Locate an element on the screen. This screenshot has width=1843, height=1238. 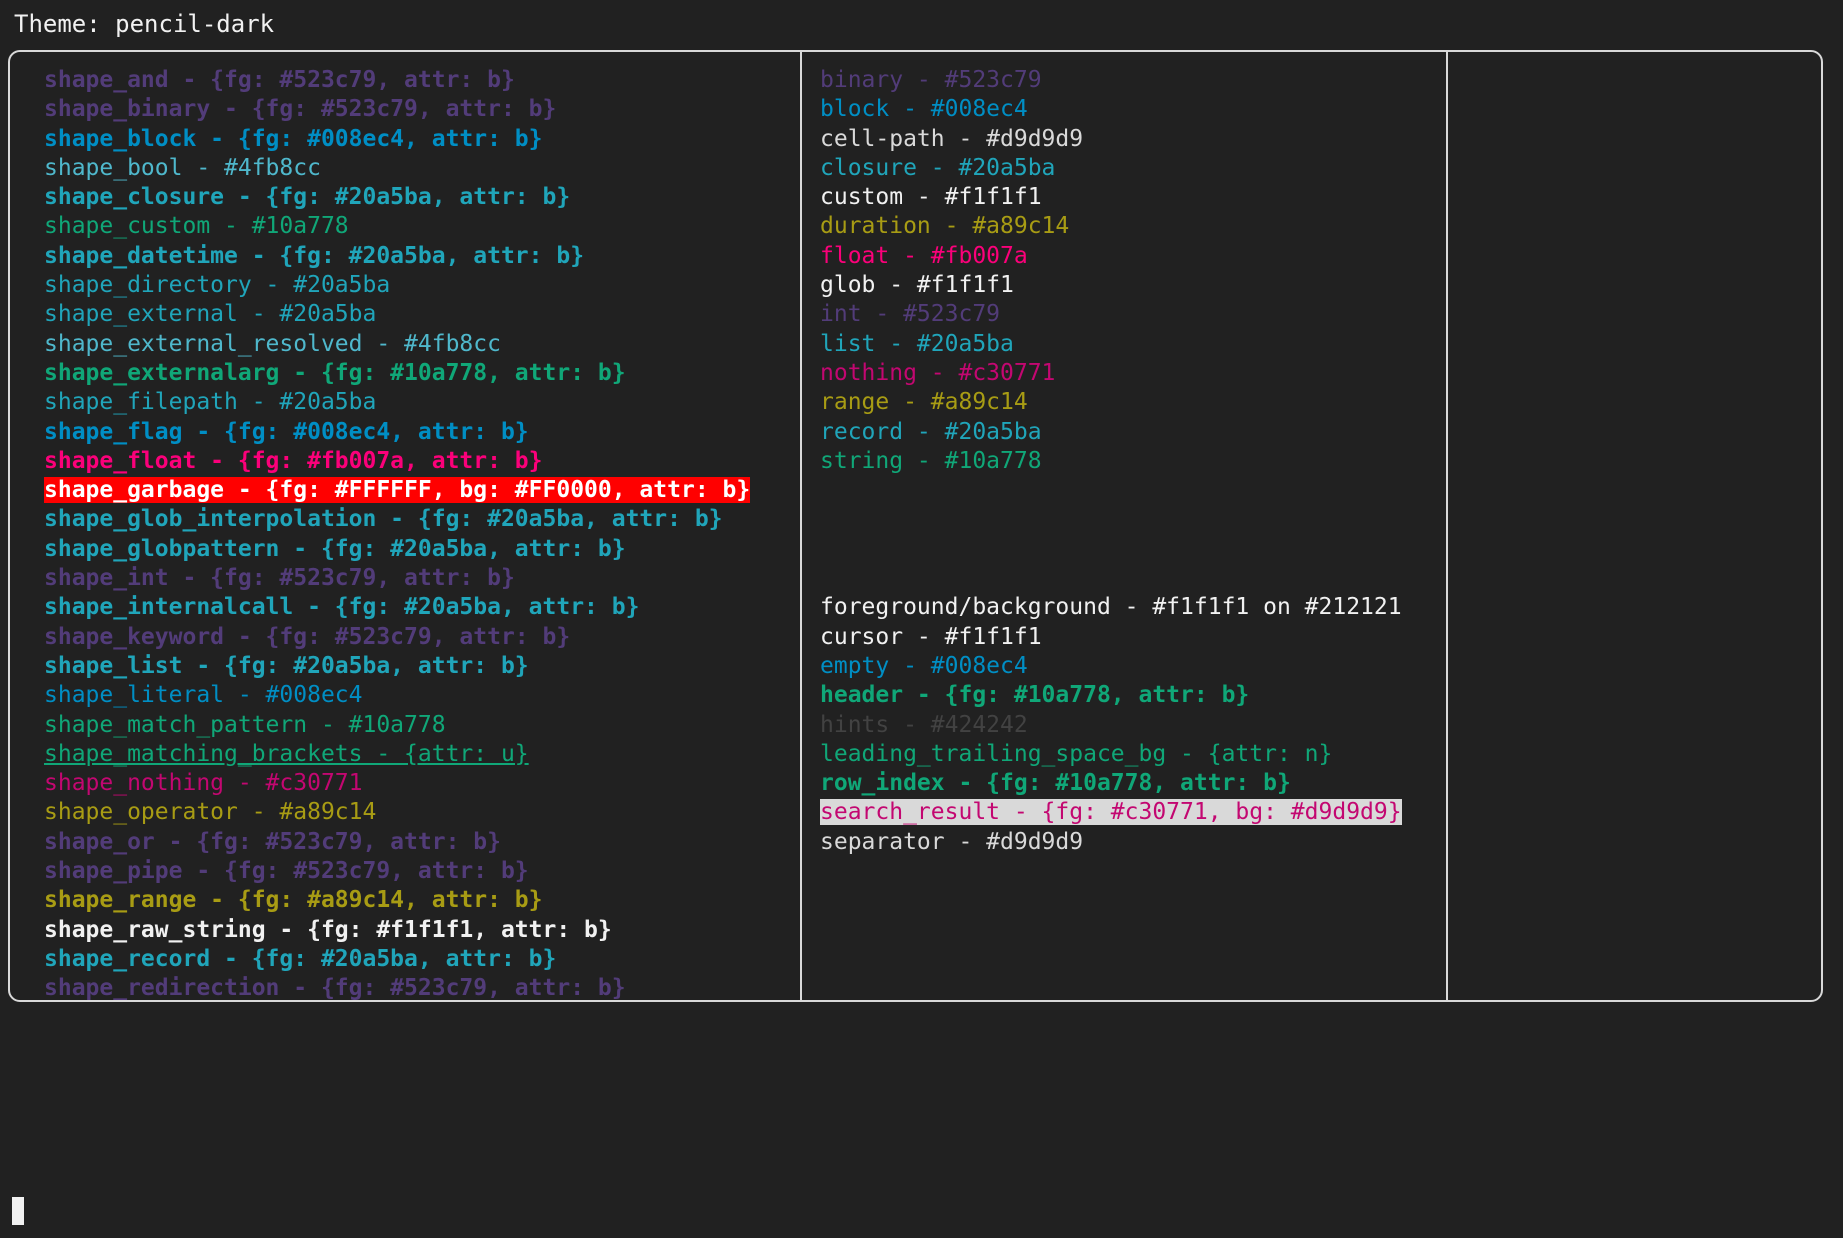
theme-entry-text: shape_operator - #a89c14 is located at coordinates (210, 812).